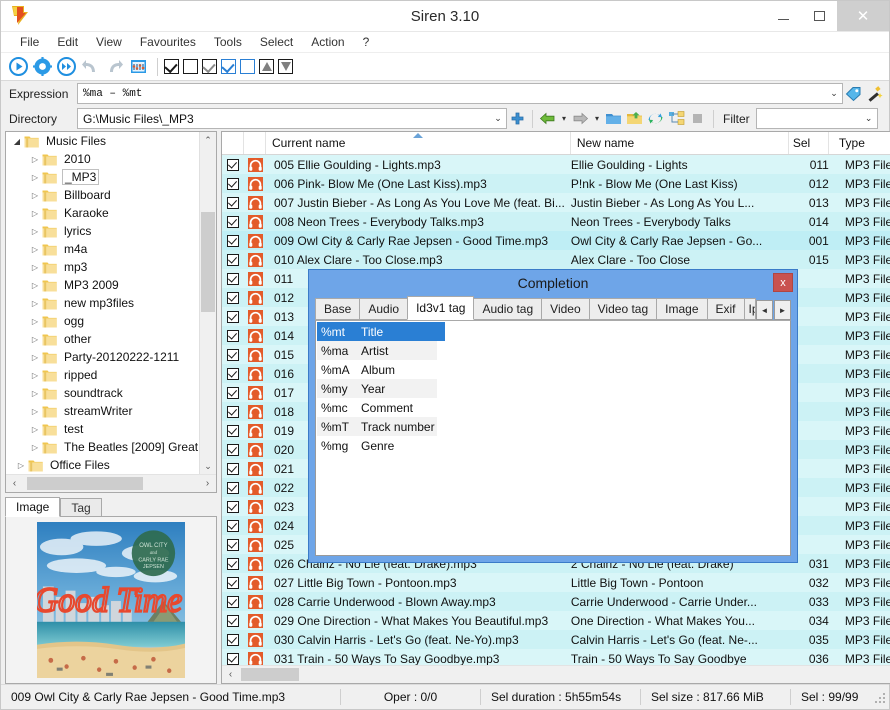 This screenshot has width=890, height=710. I want to click on refresh-icon, so click(655, 118).